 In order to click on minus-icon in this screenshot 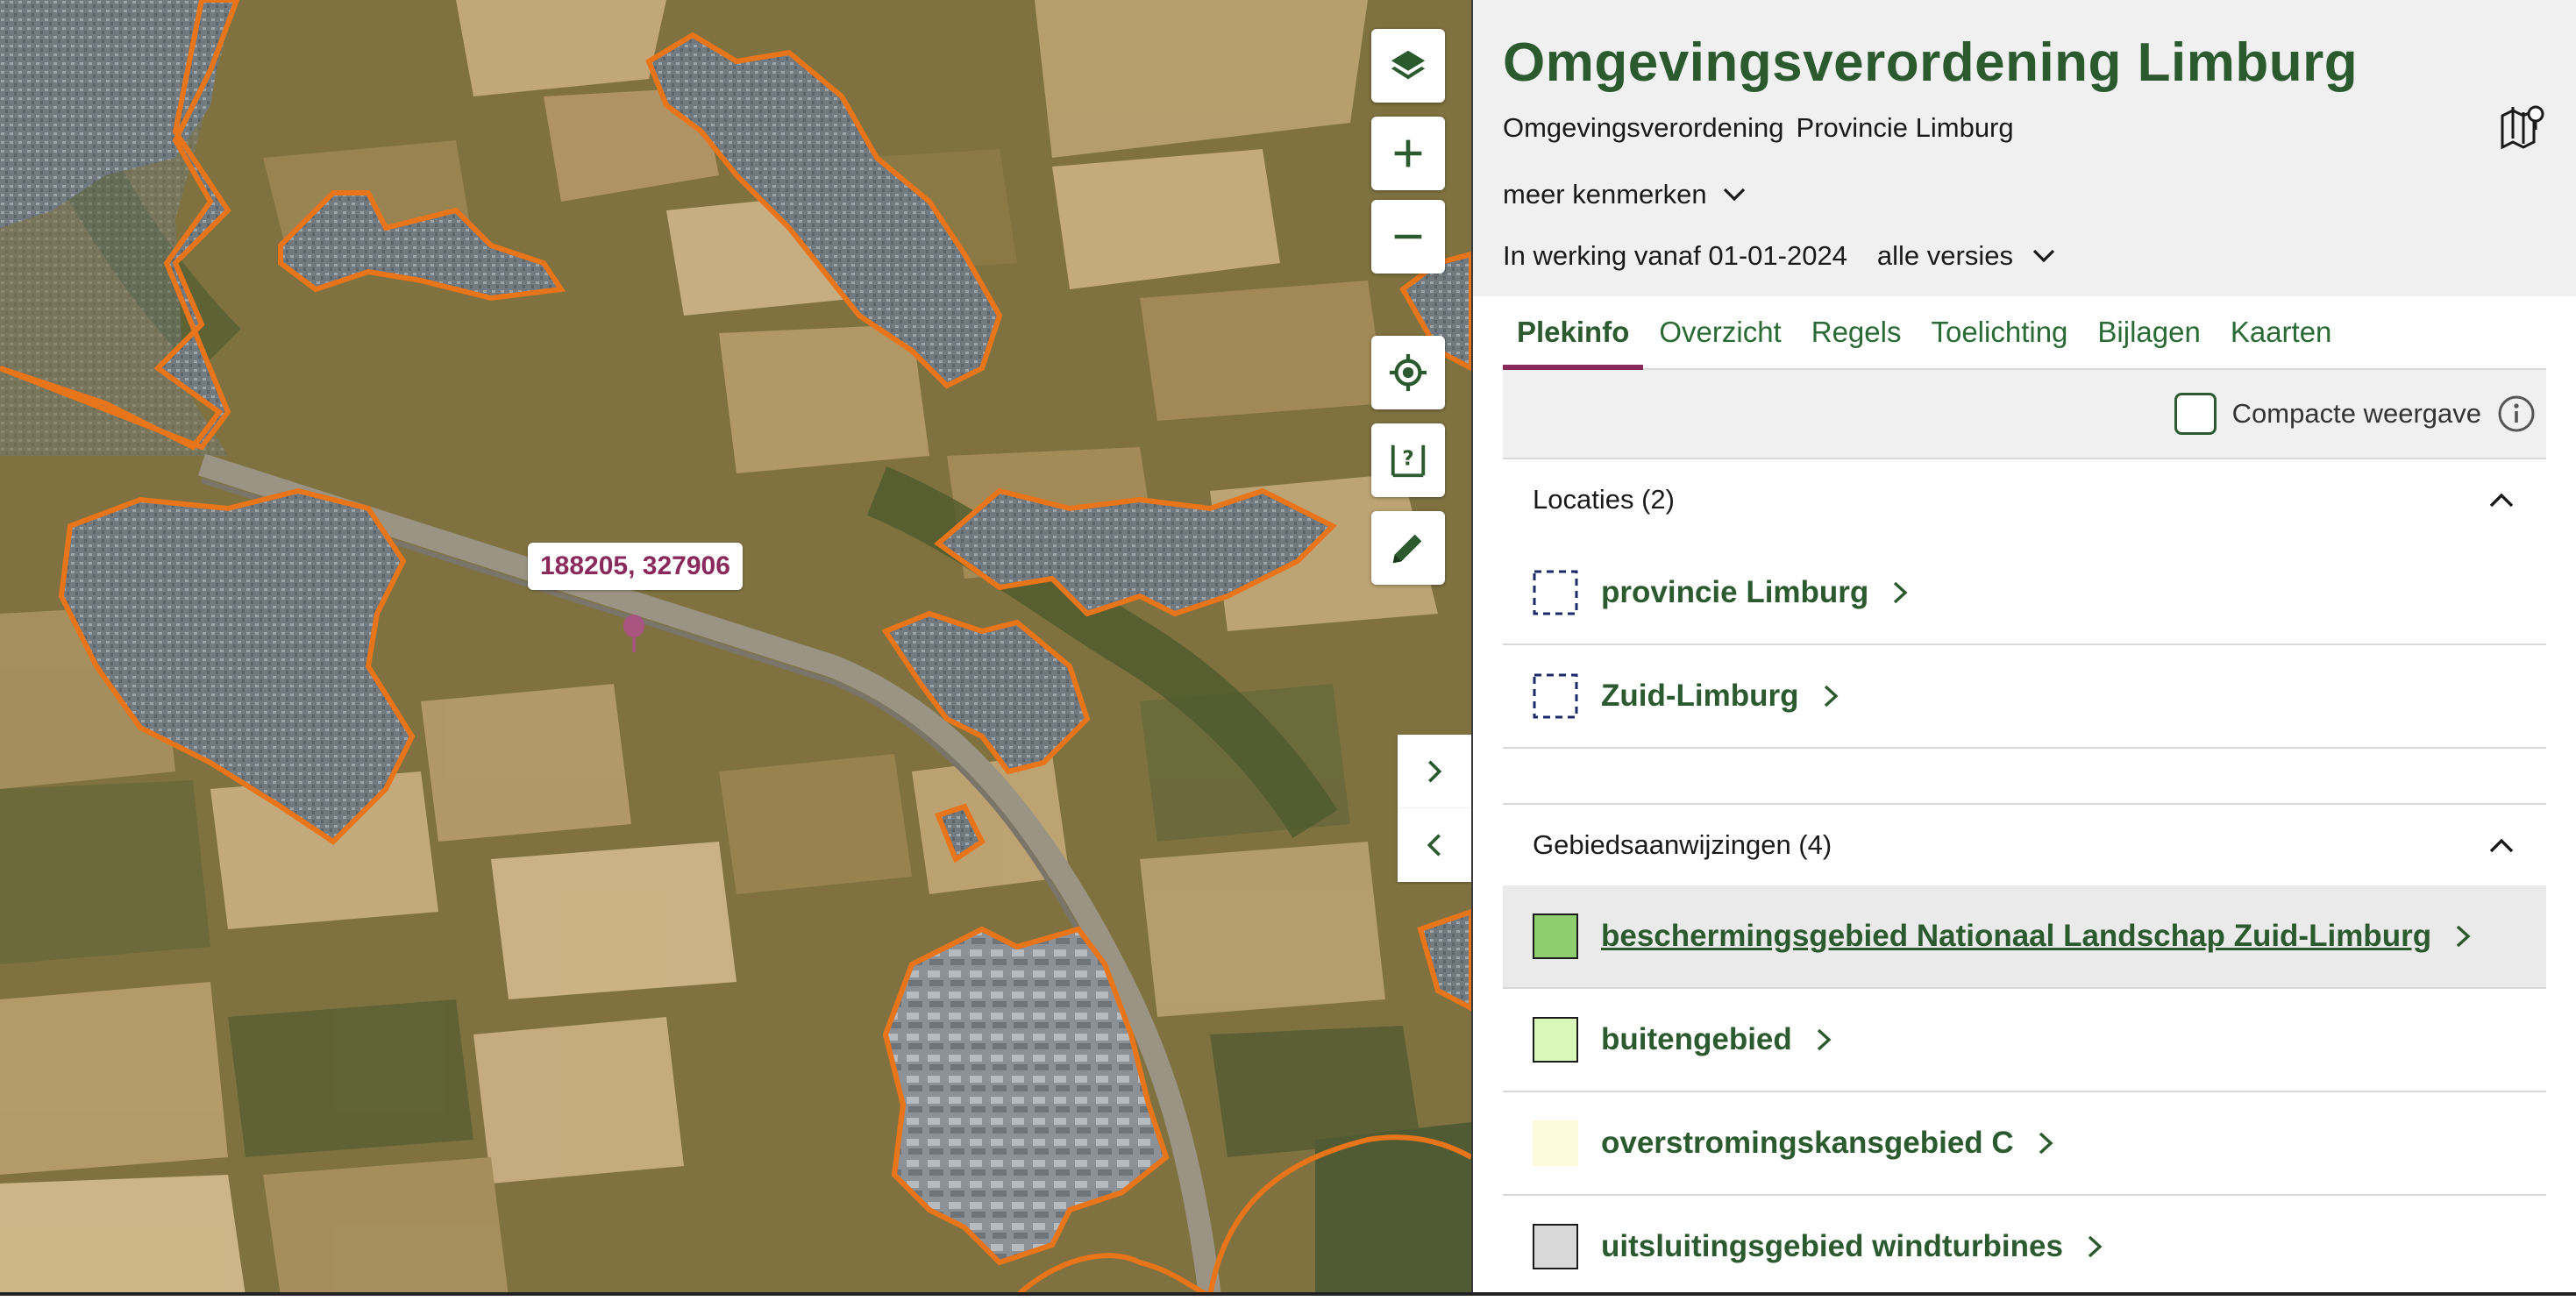, I will do `click(1408, 236)`.